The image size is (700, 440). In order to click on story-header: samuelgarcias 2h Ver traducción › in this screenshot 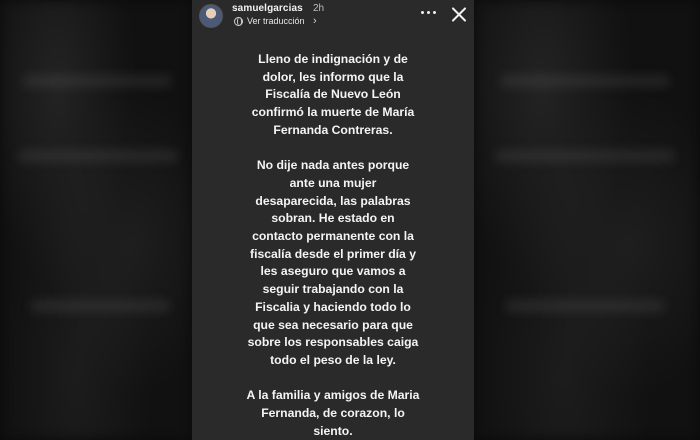, I will do `click(333, 16)`.